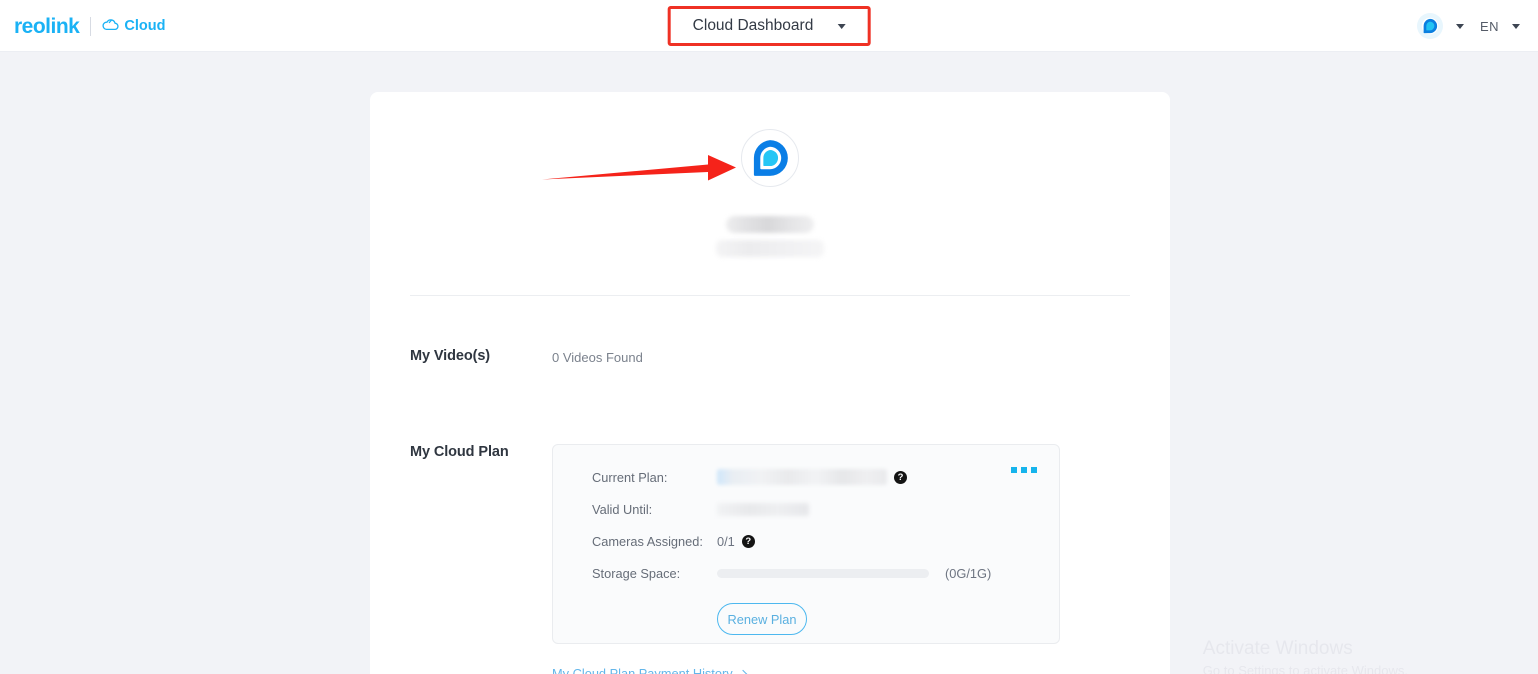  Describe the element at coordinates (762, 619) in the screenshot. I see `renew-plan-button: Renew Plan` at that location.